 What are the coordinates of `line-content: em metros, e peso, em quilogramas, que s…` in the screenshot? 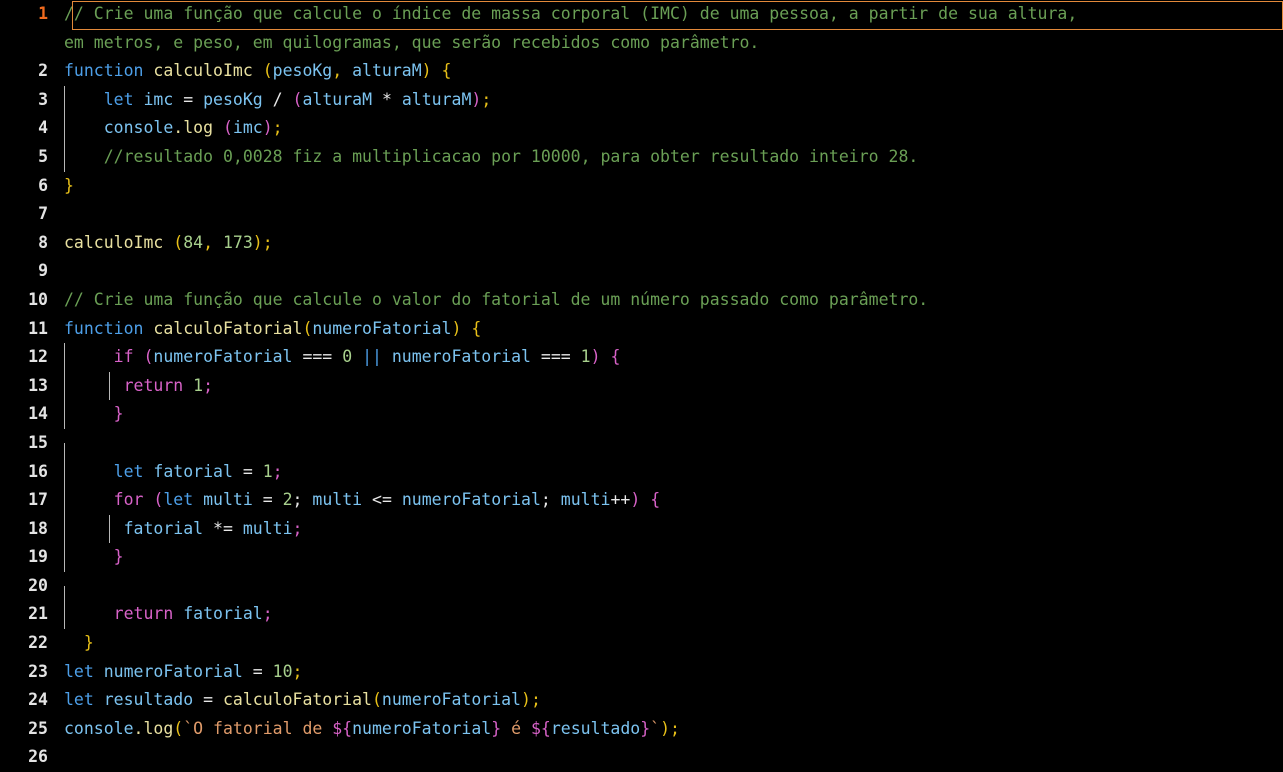 It's located at (671, 43).